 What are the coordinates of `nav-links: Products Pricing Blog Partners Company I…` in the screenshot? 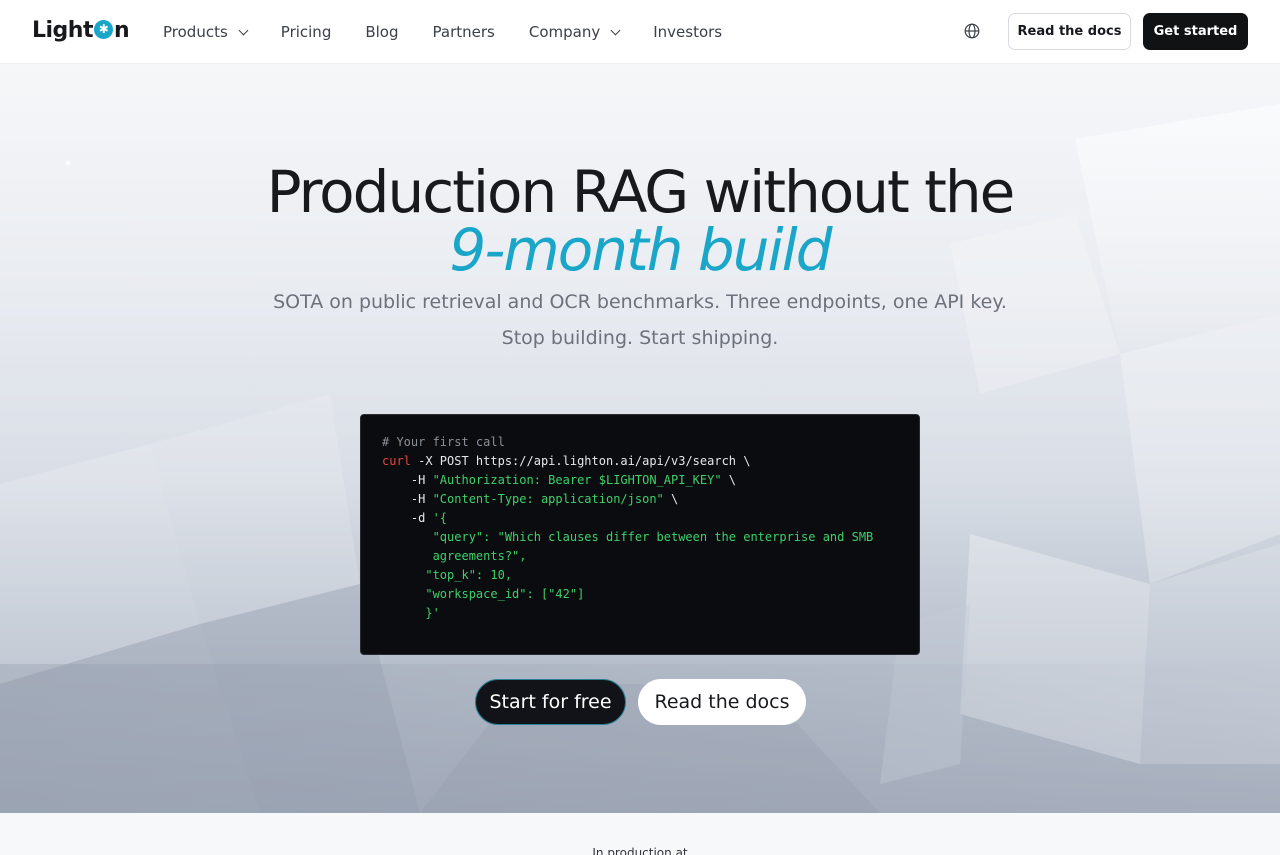 It's located at (459, 32).